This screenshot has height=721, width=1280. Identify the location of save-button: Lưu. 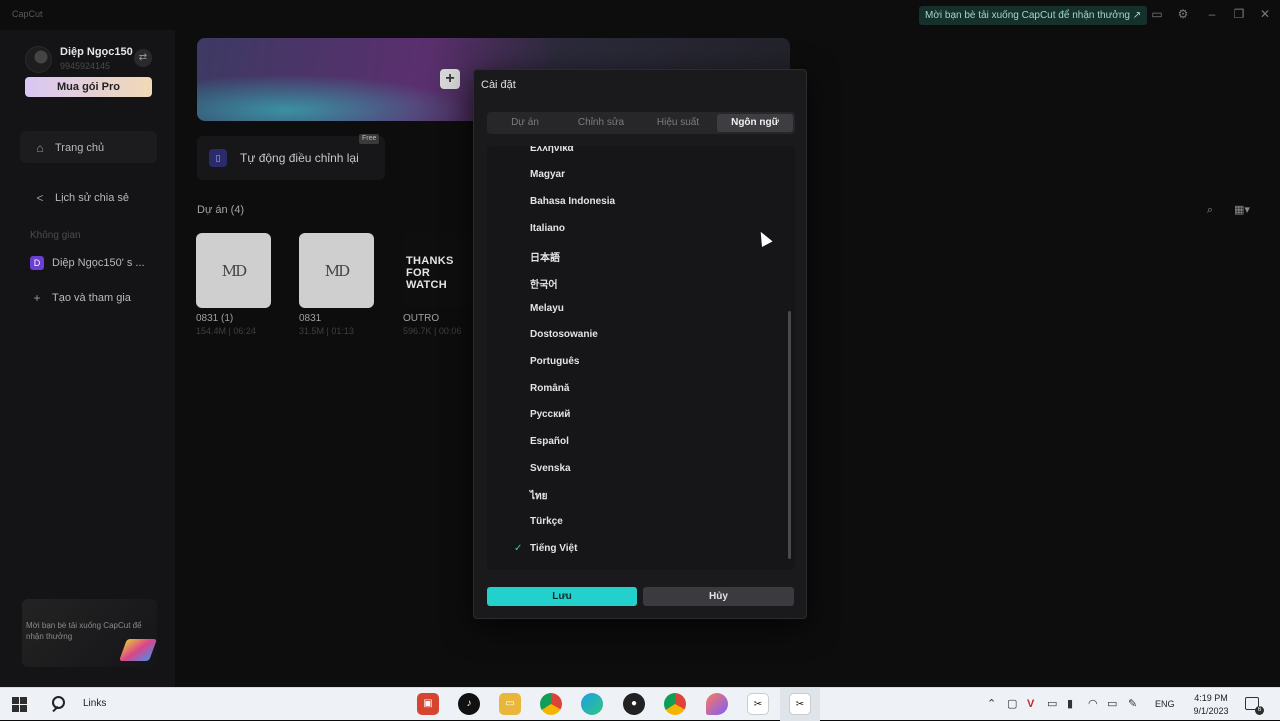
(562, 596).